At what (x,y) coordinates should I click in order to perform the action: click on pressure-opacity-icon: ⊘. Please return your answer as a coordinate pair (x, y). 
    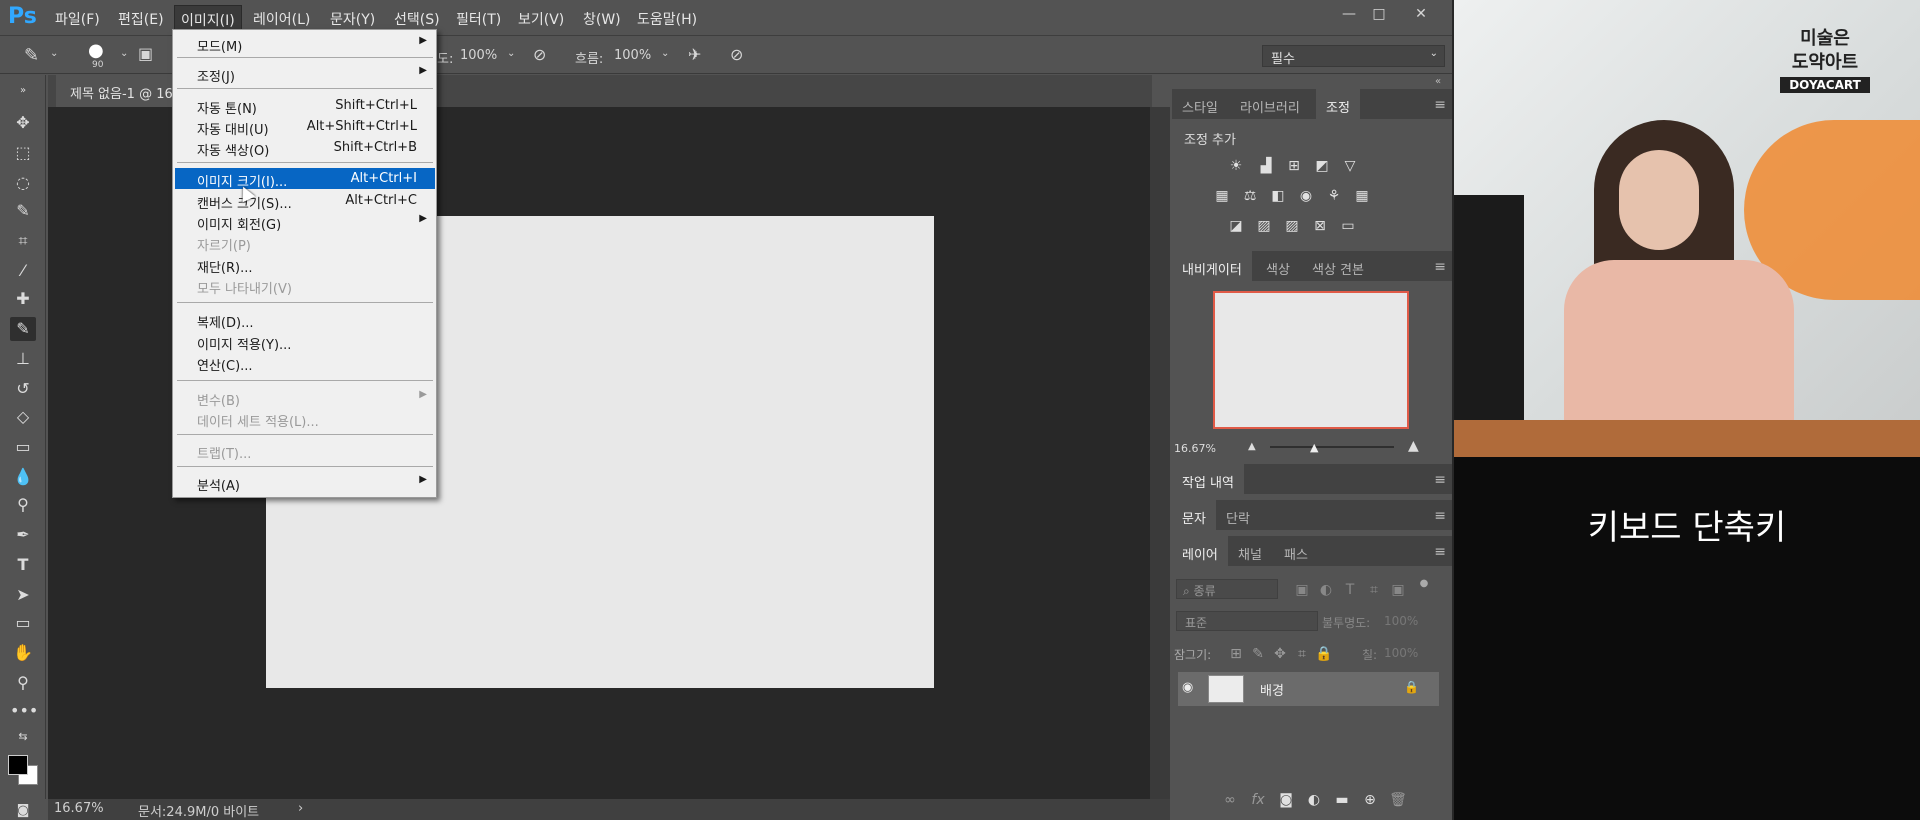
    Looking at the image, I should click on (539, 54).